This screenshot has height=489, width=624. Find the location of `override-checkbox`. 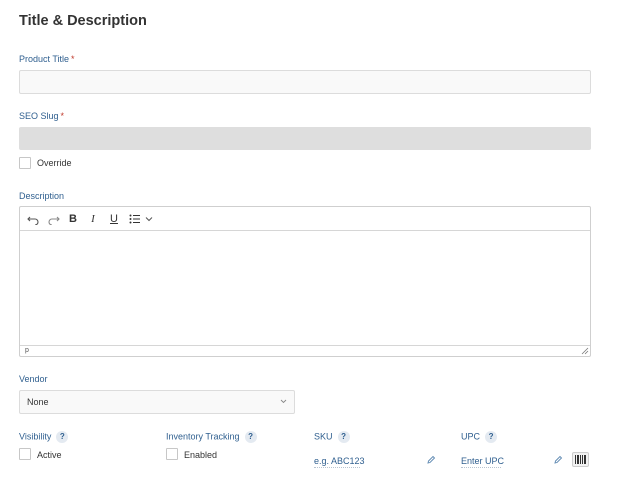

override-checkbox is located at coordinates (25, 163).